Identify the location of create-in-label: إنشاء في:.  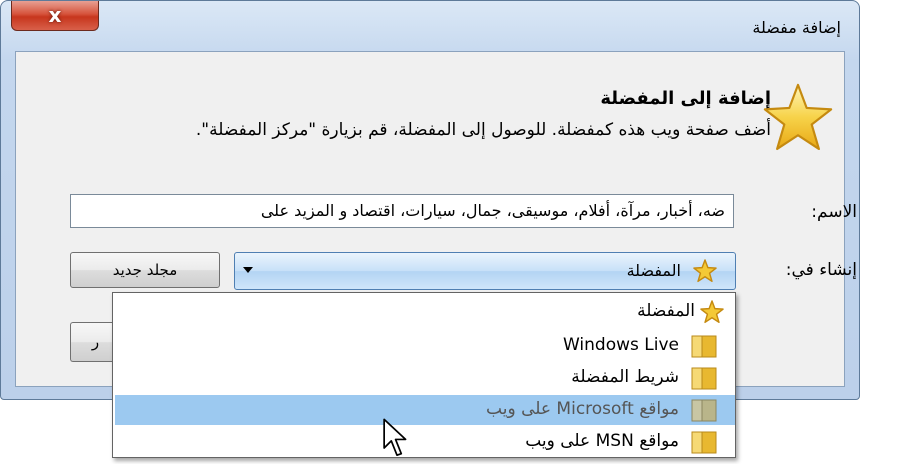
(821, 270).